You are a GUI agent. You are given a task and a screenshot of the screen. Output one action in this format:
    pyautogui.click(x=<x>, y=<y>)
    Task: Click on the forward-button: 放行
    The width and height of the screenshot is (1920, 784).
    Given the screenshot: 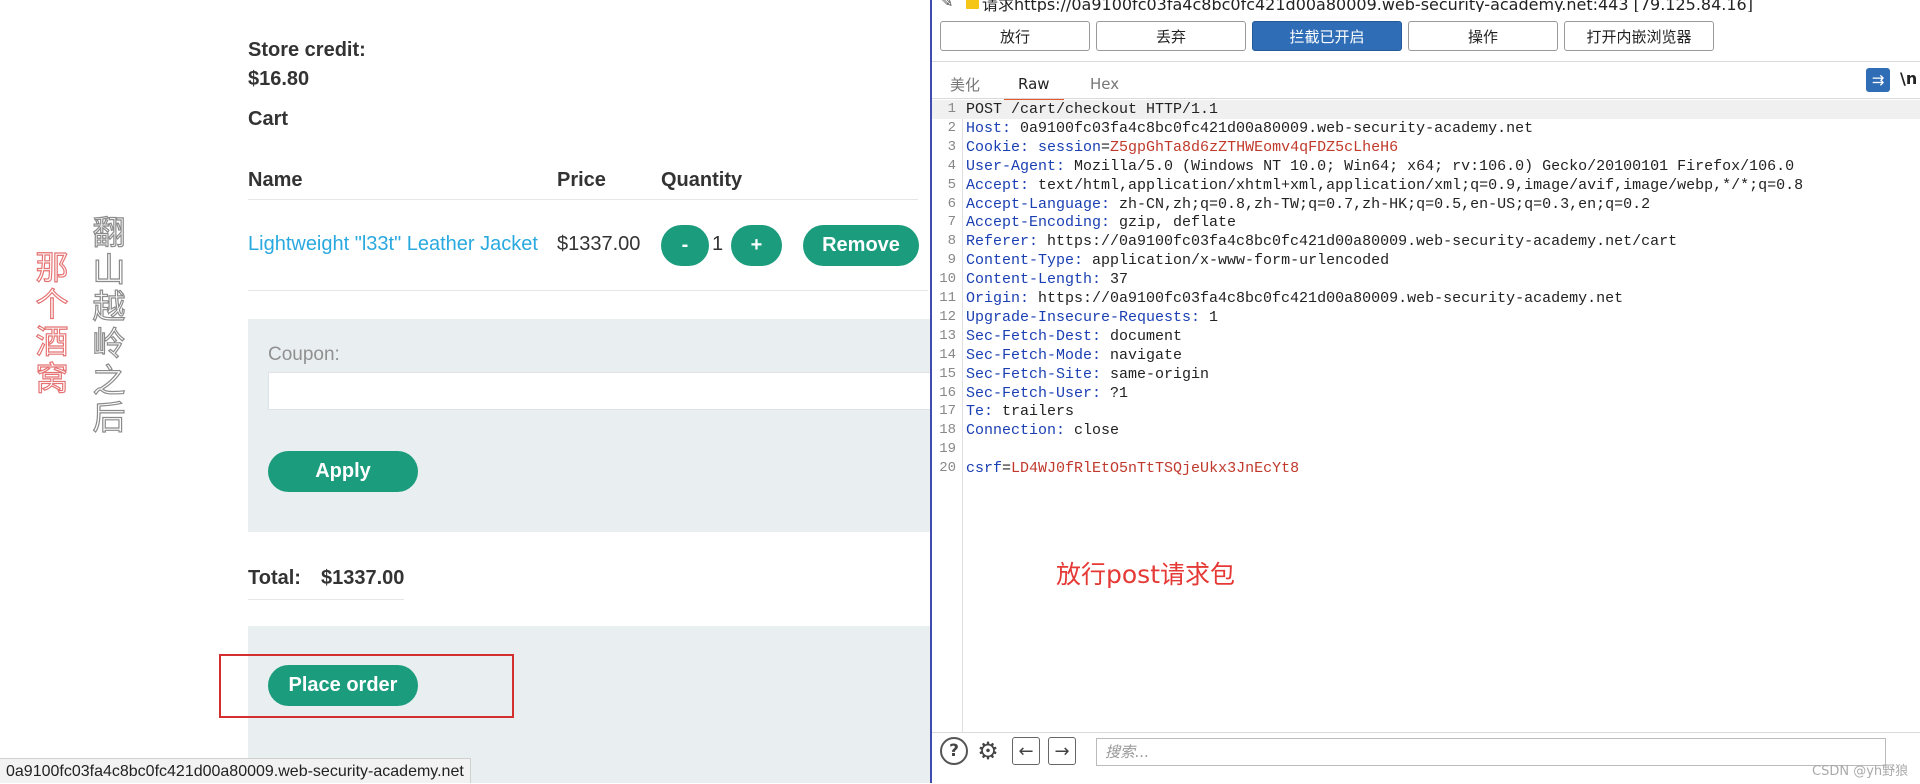 What is the action you would take?
    pyautogui.click(x=1015, y=36)
    